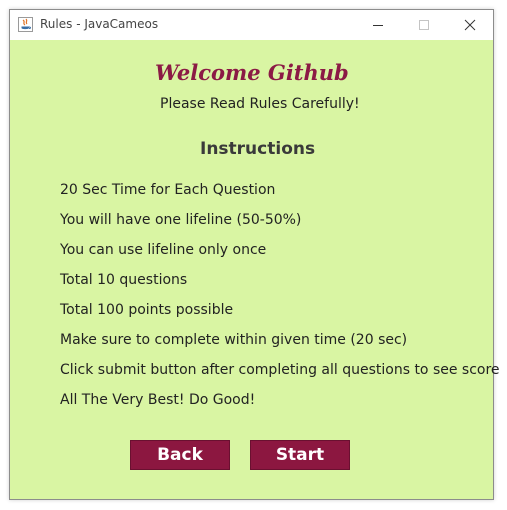 This screenshot has width=507, height=510. I want to click on rule-item: All The Very Best! Do Good!, so click(158, 400).